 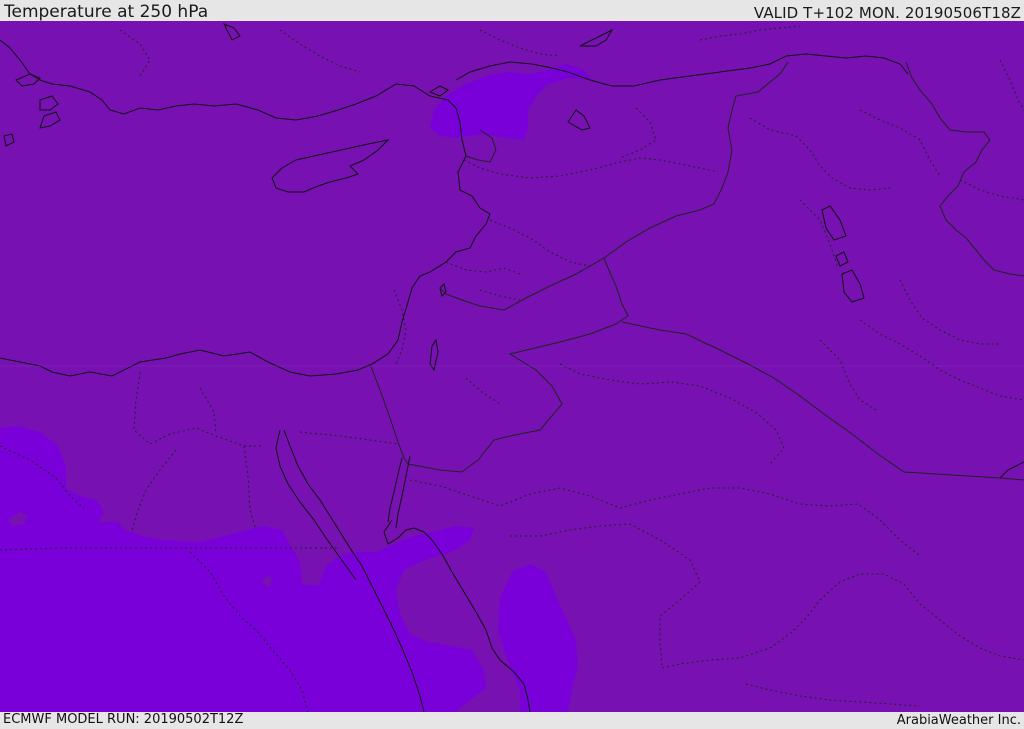 I want to click on model-run-label: ECMWF MODEL RUN: 20190502T12Z, so click(x=123, y=719).